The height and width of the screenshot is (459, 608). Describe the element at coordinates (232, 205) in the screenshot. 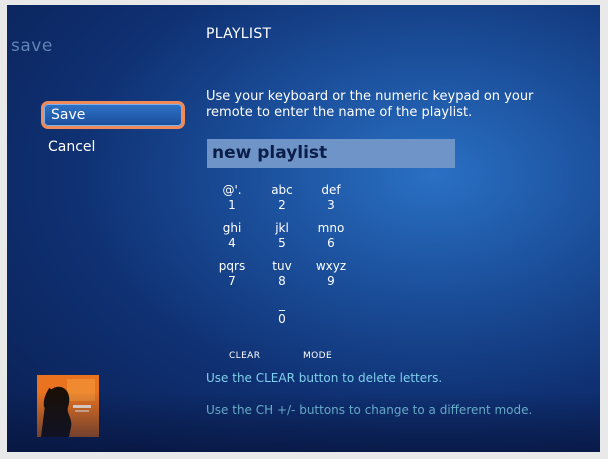

I see `keypad-key-digit: 1` at that location.